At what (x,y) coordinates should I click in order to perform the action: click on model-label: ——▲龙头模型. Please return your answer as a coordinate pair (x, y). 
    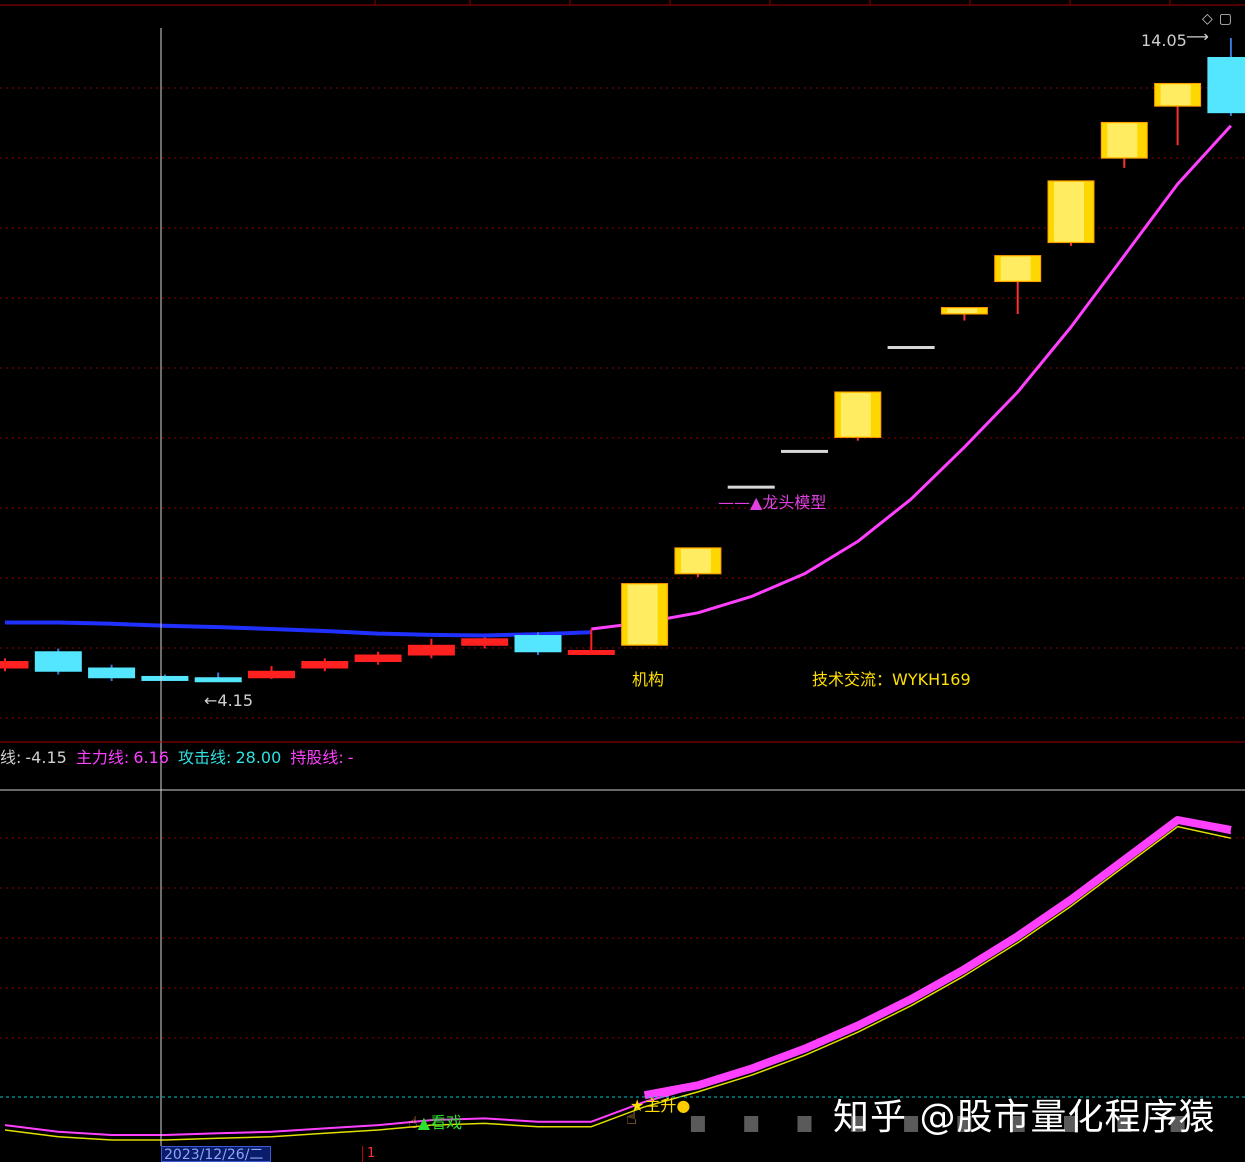
    Looking at the image, I should click on (772, 502).